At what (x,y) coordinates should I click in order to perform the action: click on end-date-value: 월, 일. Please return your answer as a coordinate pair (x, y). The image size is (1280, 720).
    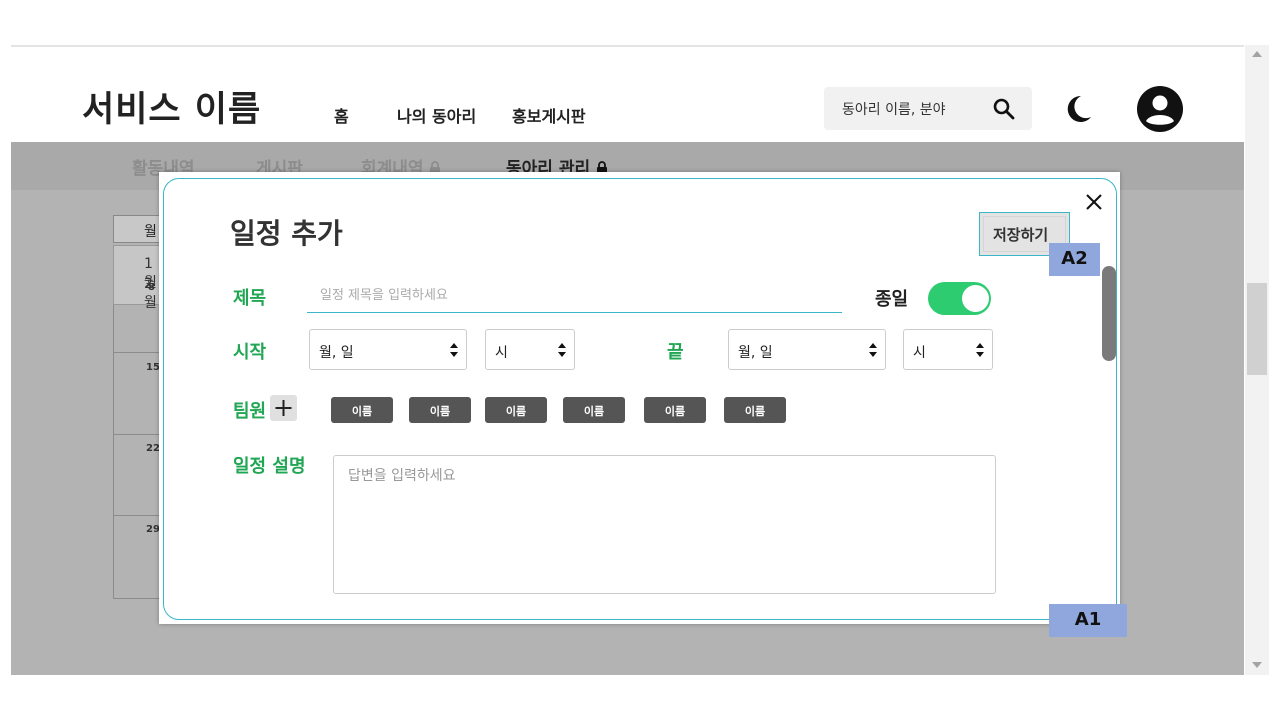
    Looking at the image, I should click on (755, 353).